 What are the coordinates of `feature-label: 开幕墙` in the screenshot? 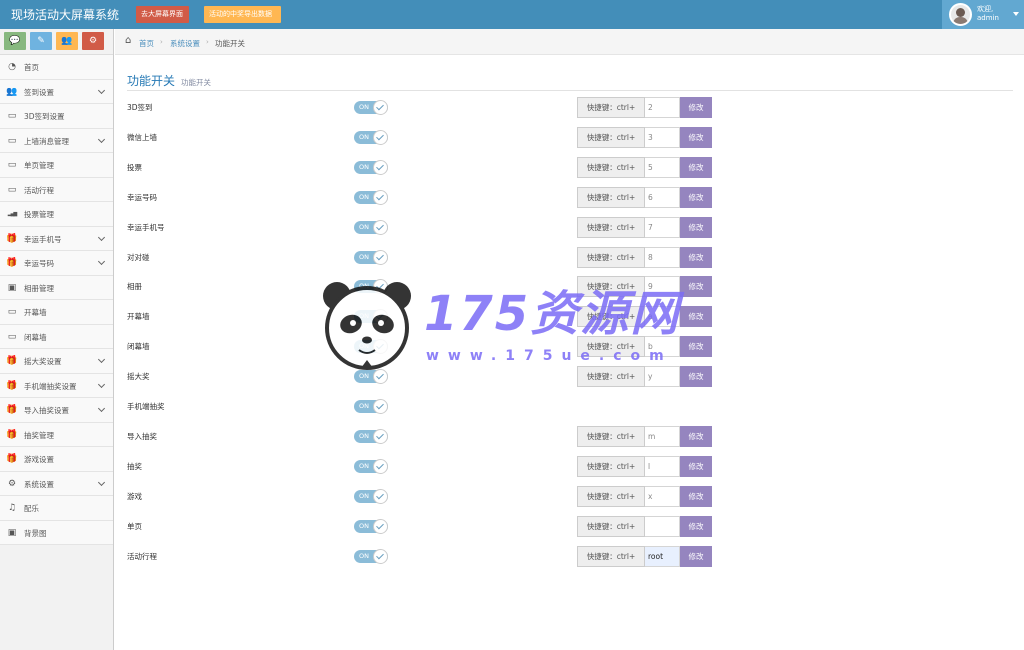 It's located at (138, 317).